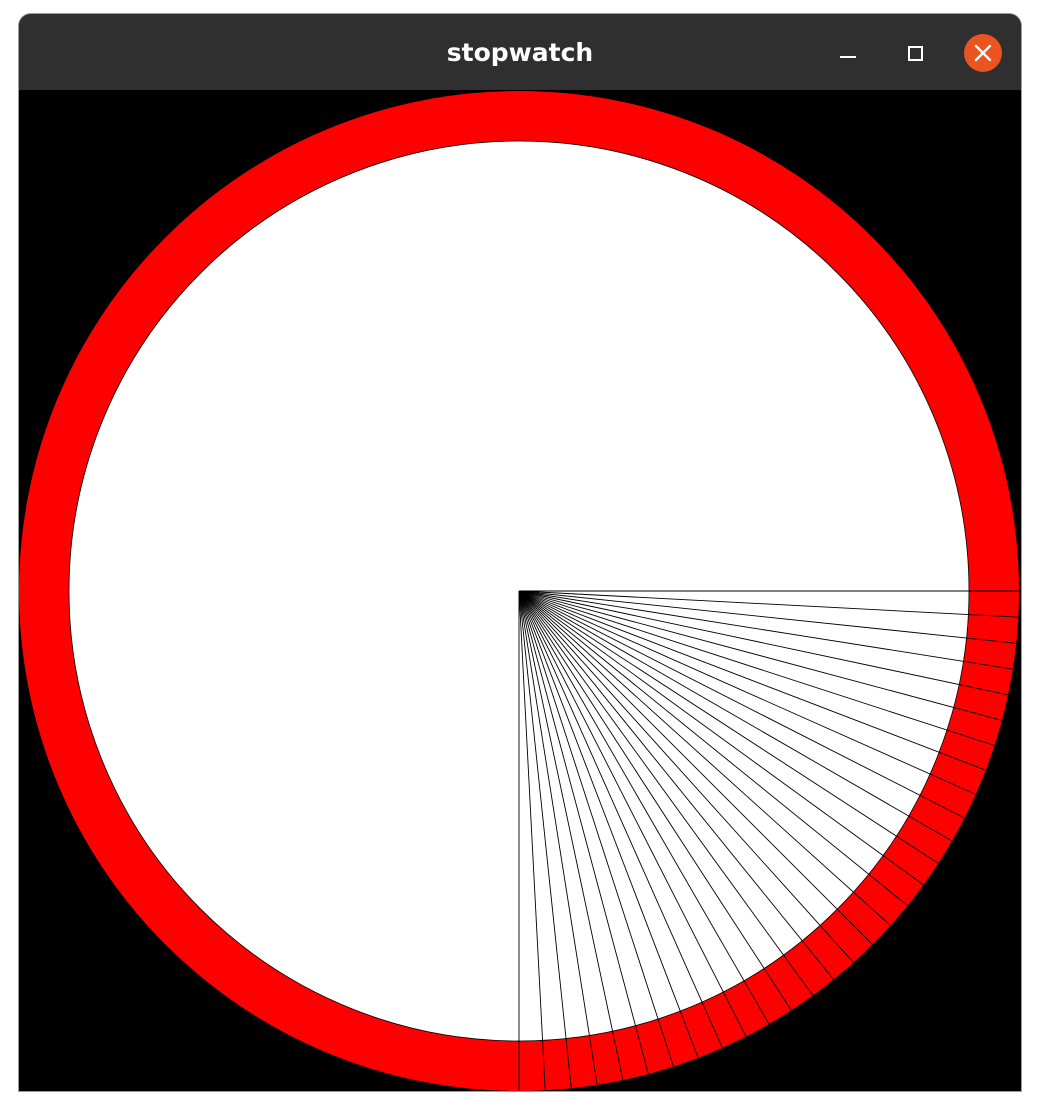  I want to click on window-title: stopwatch, so click(520, 52).